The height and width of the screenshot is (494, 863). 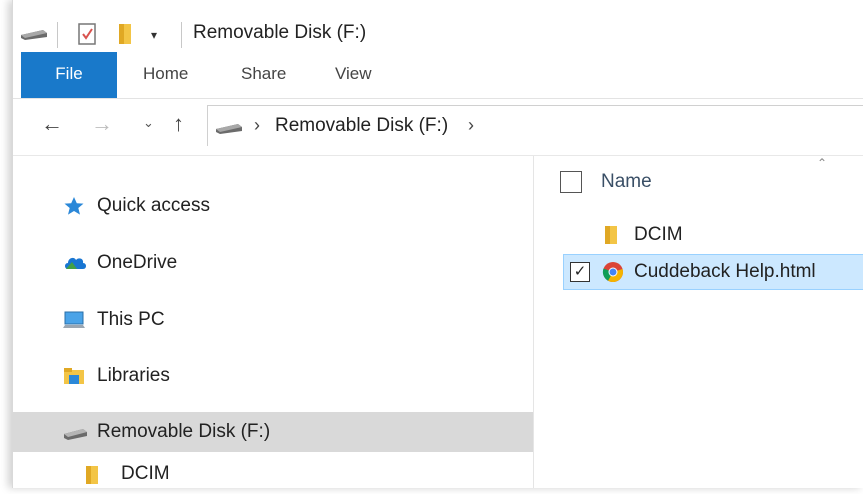 I want to click on forward-arrow-icon: →, so click(x=102, y=124).